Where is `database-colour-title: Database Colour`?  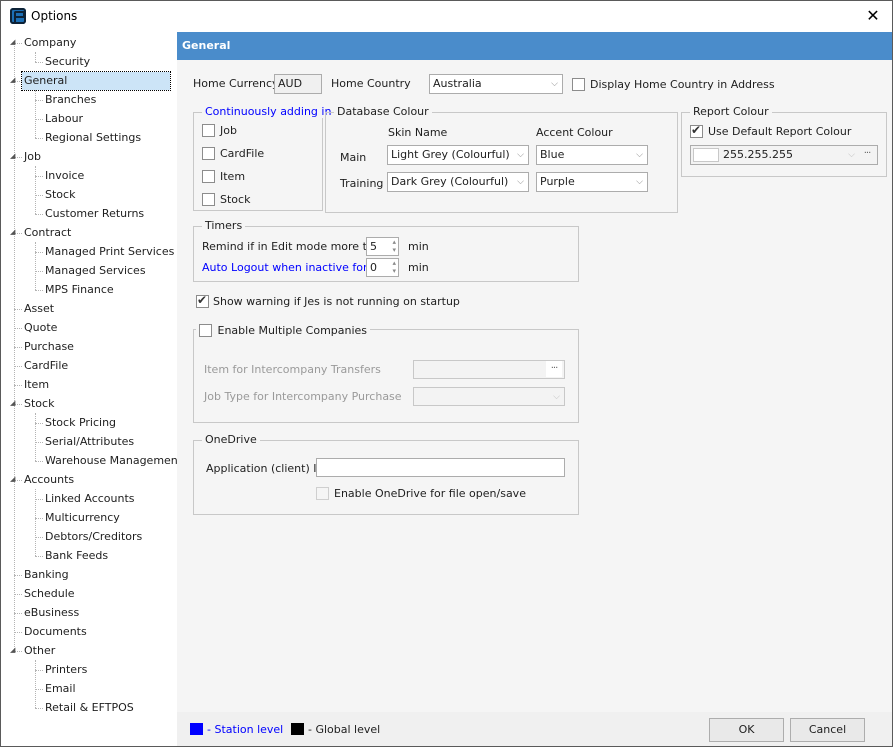
database-colour-title: Database Colour is located at coordinates (383, 111).